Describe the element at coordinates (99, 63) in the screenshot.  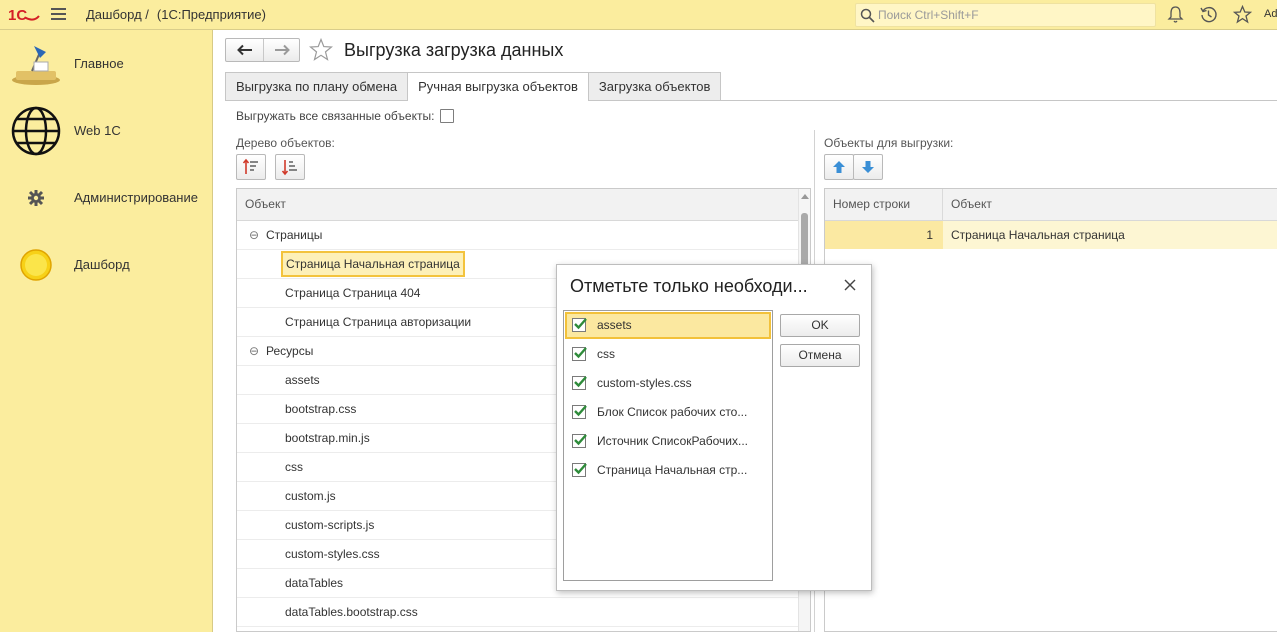
I see `sidebar-item-label: Главное` at that location.